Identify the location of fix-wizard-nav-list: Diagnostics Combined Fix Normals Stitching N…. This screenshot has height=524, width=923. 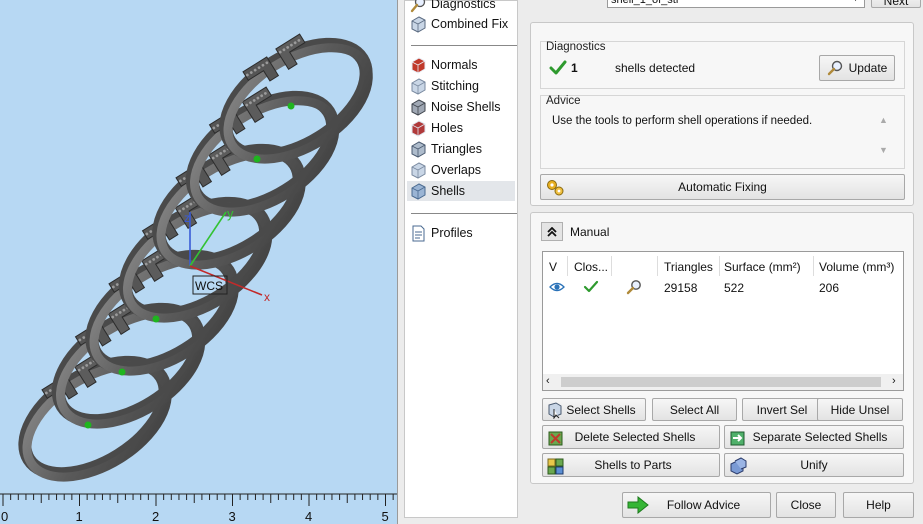
(461, 259).